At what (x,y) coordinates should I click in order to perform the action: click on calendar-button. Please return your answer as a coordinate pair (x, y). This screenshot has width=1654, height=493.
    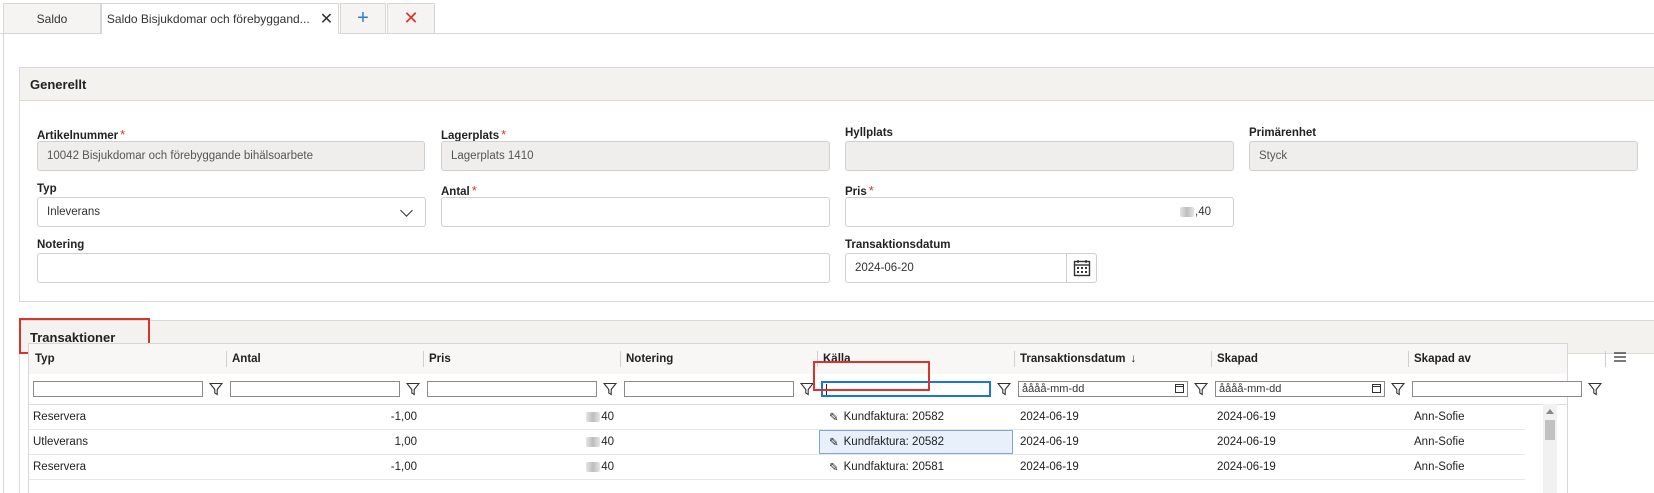
    Looking at the image, I should click on (1082, 268).